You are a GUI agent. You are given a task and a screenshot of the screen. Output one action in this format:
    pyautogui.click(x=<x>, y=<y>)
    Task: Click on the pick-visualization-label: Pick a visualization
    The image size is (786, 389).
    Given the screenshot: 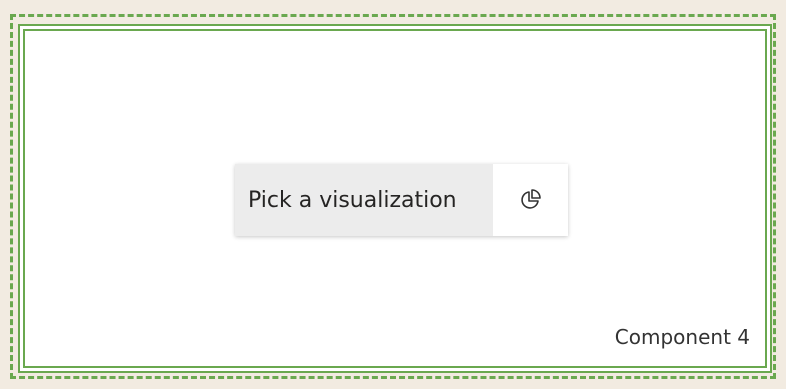 What is the action you would take?
    pyautogui.click(x=364, y=200)
    